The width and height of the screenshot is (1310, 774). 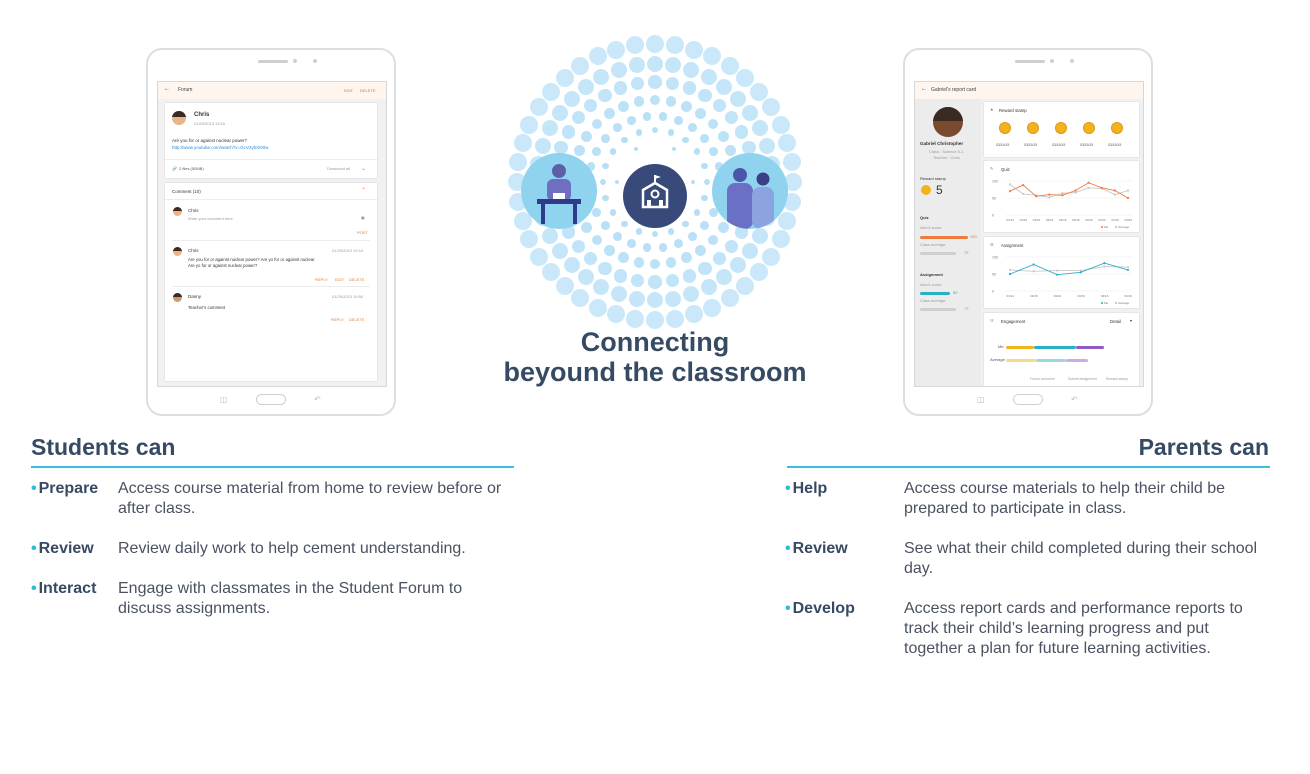 What do you see at coordinates (995, 258) in the screenshot?
I see `y-tick-label: 100` at bounding box center [995, 258].